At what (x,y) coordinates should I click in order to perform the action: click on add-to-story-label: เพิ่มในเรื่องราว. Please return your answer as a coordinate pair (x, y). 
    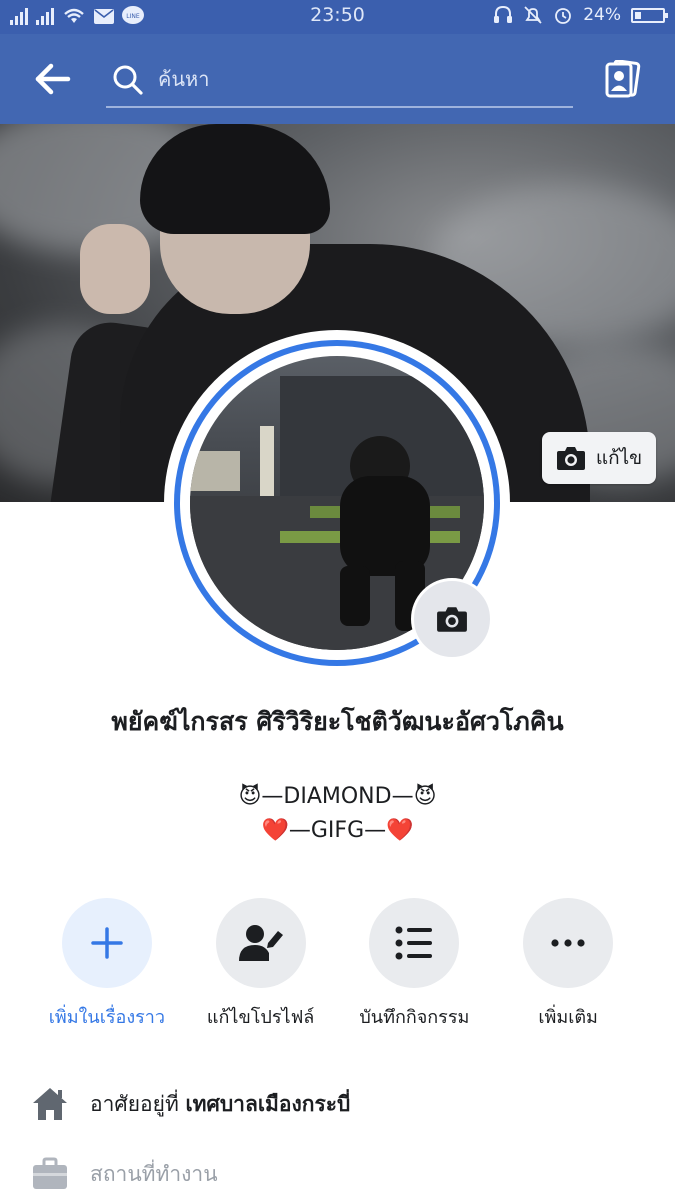
    Looking at the image, I should click on (107, 1017).